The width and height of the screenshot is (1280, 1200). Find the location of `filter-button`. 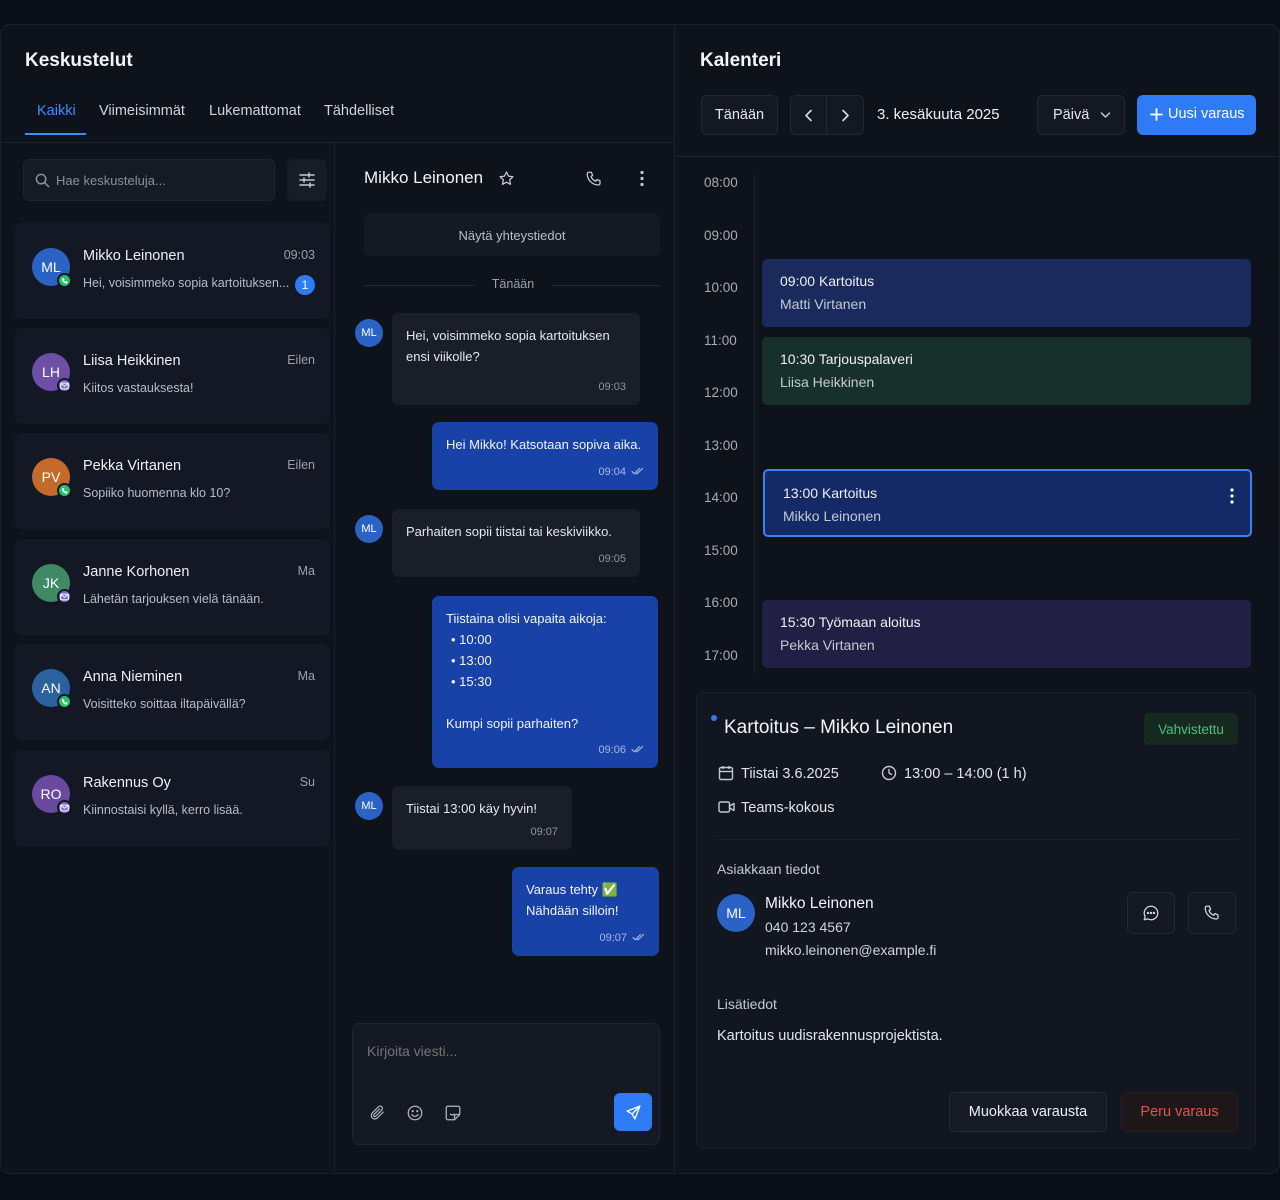

filter-button is located at coordinates (307, 180).